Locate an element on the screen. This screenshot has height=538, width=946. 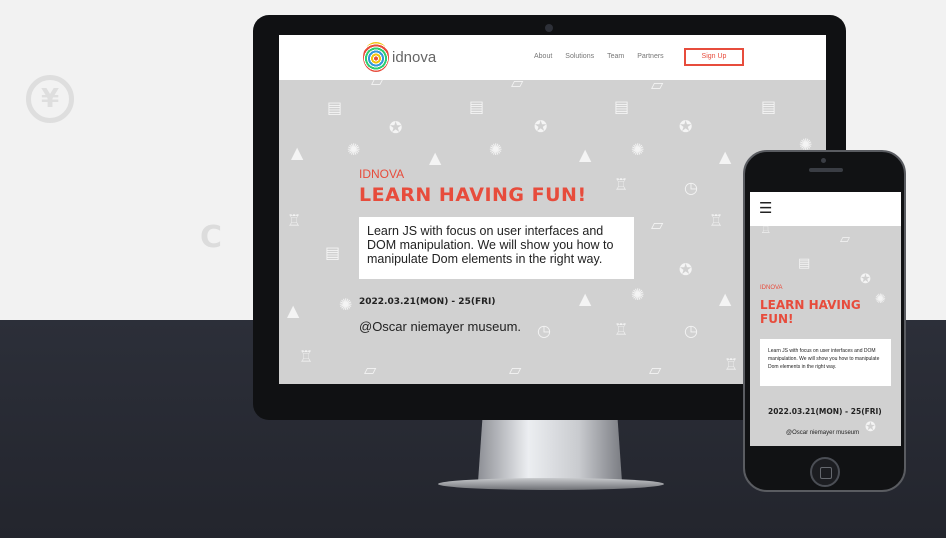
fingerprint-logo-icon is located at coordinates (376, 57).